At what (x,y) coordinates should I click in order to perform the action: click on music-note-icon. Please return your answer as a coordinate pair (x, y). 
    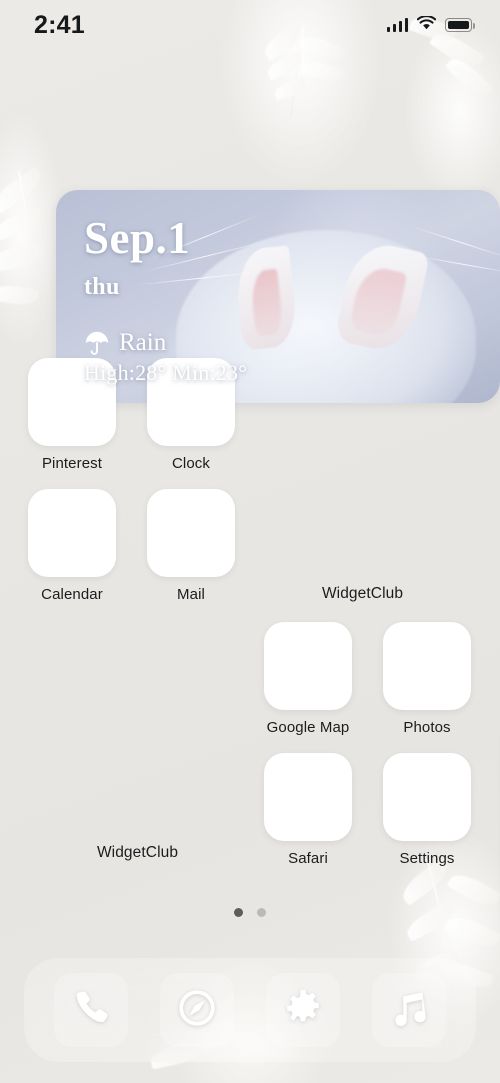
    Looking at the image, I should click on (409, 1010).